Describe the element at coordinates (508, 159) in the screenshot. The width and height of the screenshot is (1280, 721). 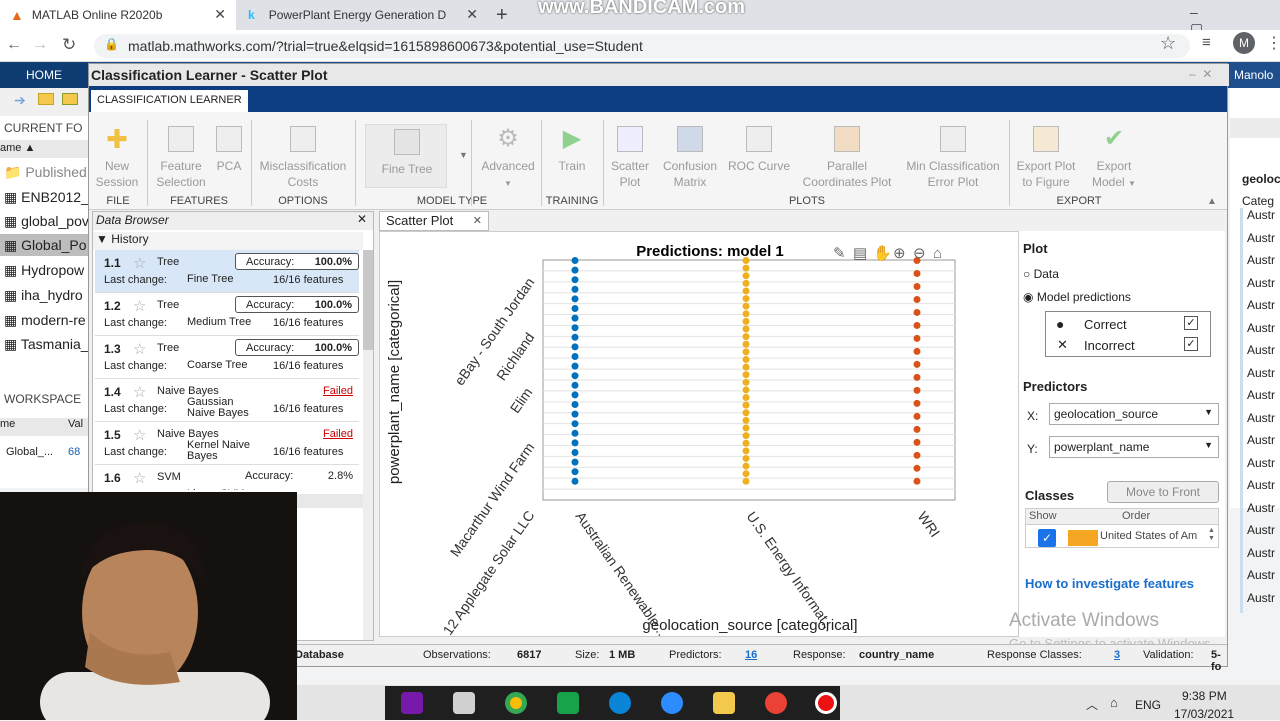
I see `advanced-button: ⚙ Advanced ▼` at that location.